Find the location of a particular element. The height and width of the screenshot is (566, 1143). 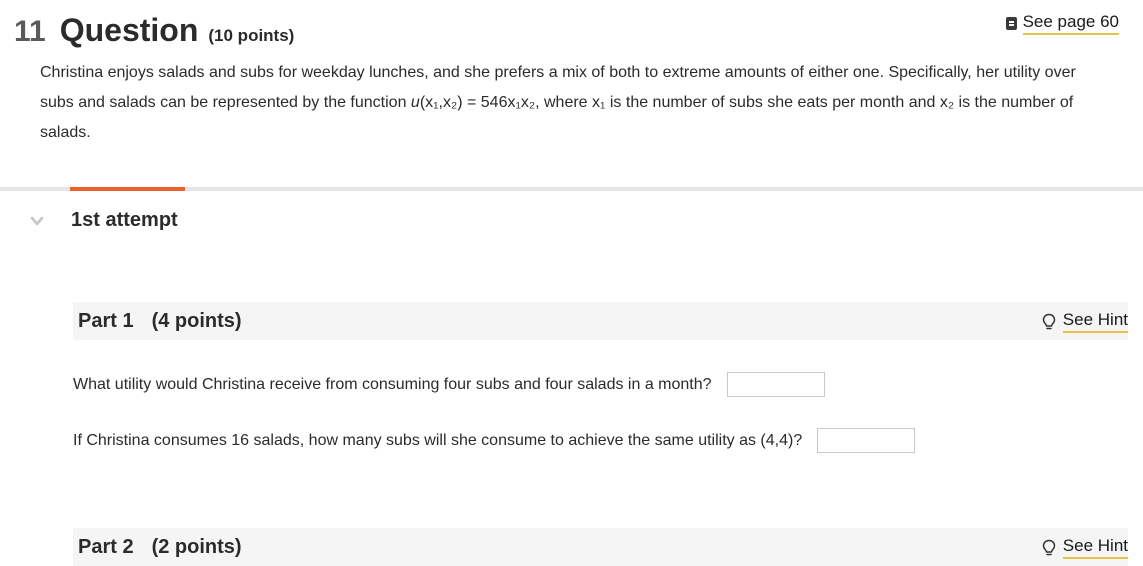

variable-x1: x₁ is located at coordinates (599, 102).